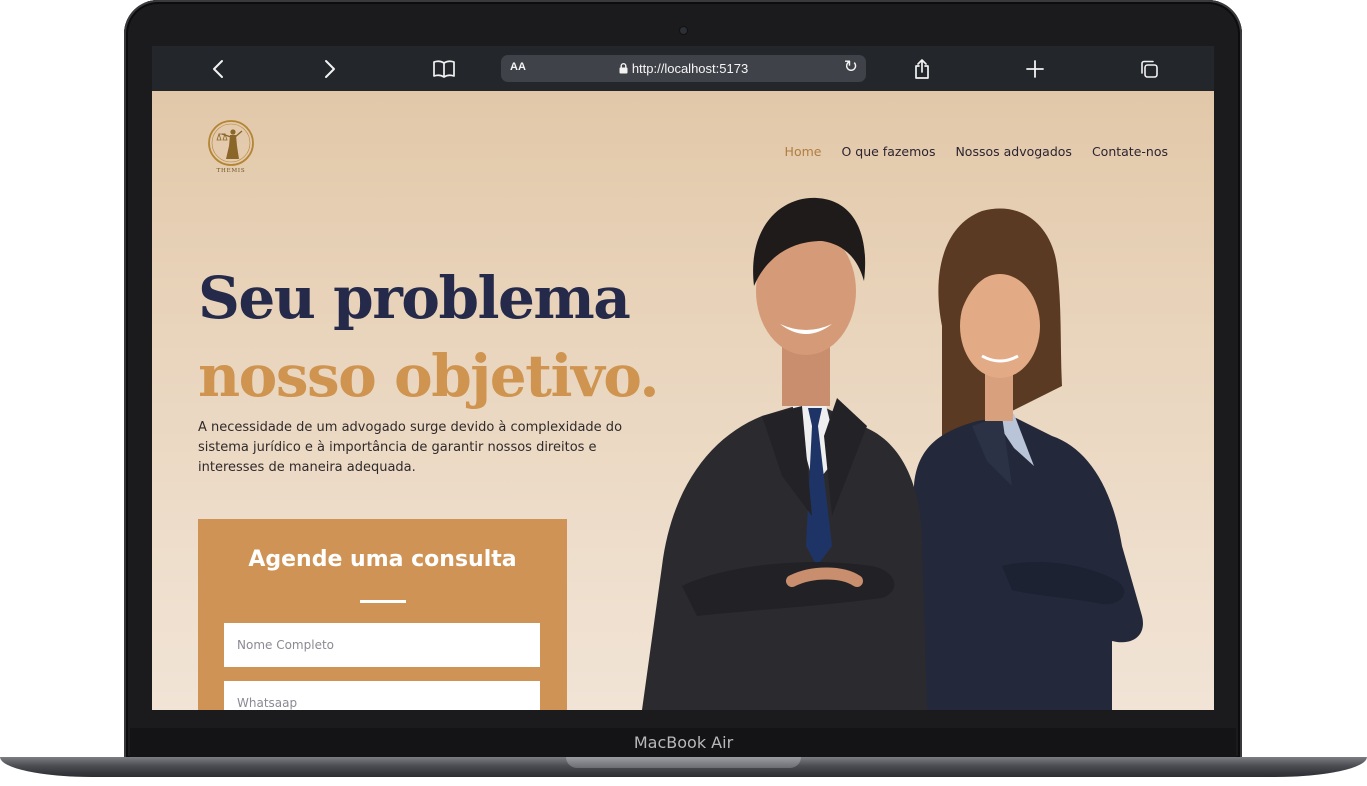 This screenshot has width=1367, height=786. I want to click on whatsapp-input, so click(382, 695).